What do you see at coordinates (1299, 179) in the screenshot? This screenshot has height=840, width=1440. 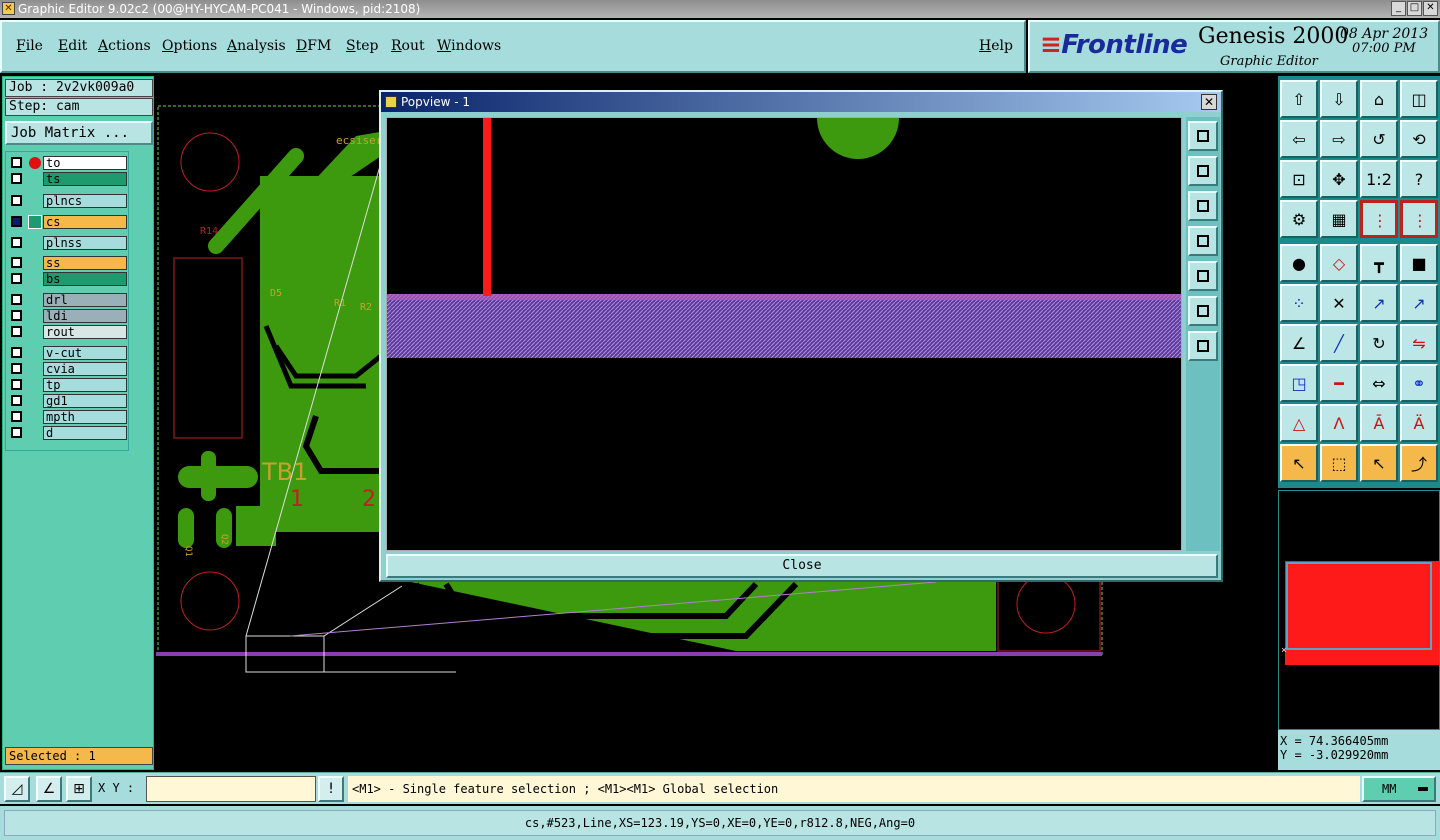 I see `zoom-fit-icon: ⊡` at bounding box center [1299, 179].